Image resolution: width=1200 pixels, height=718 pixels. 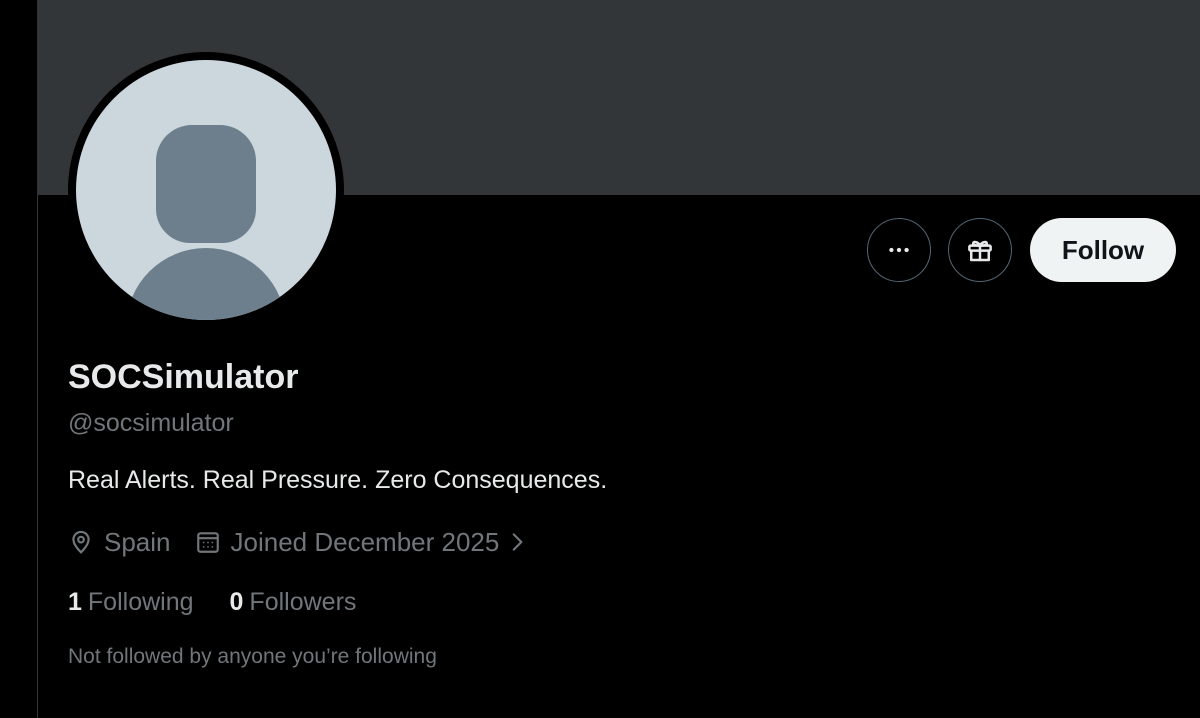 I want to click on location-item: Spain, so click(x=131, y=542).